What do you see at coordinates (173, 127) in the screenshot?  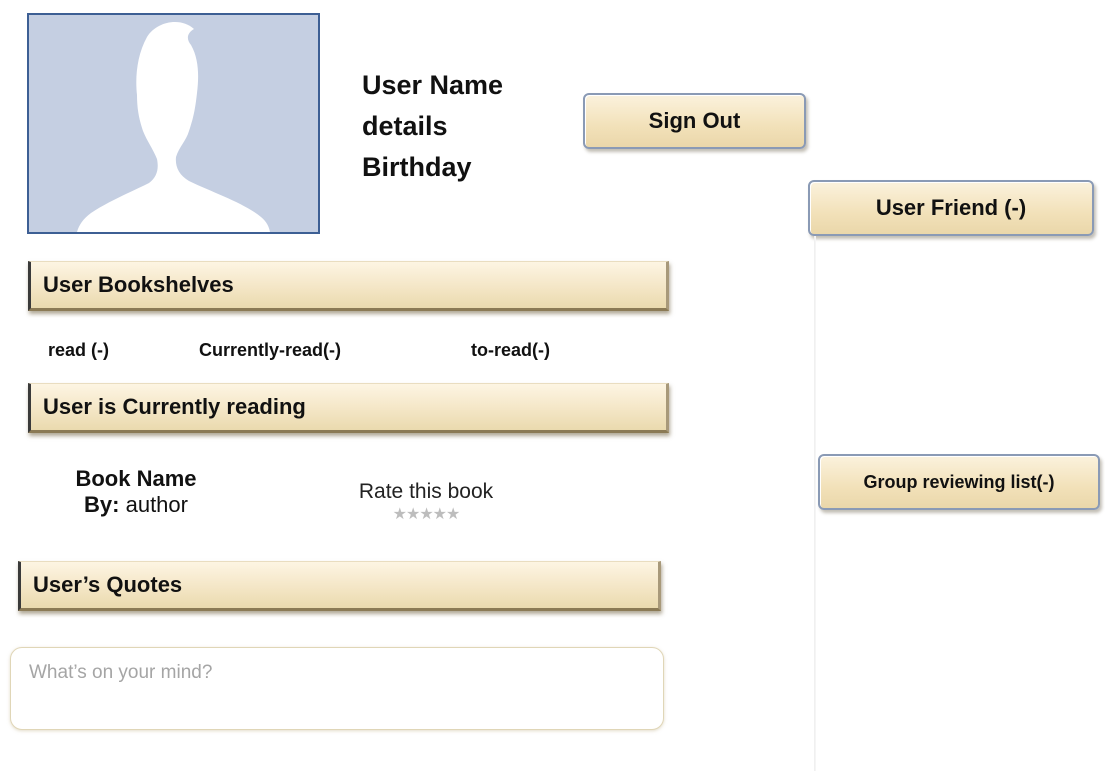 I see `user-silhouette-icon` at bounding box center [173, 127].